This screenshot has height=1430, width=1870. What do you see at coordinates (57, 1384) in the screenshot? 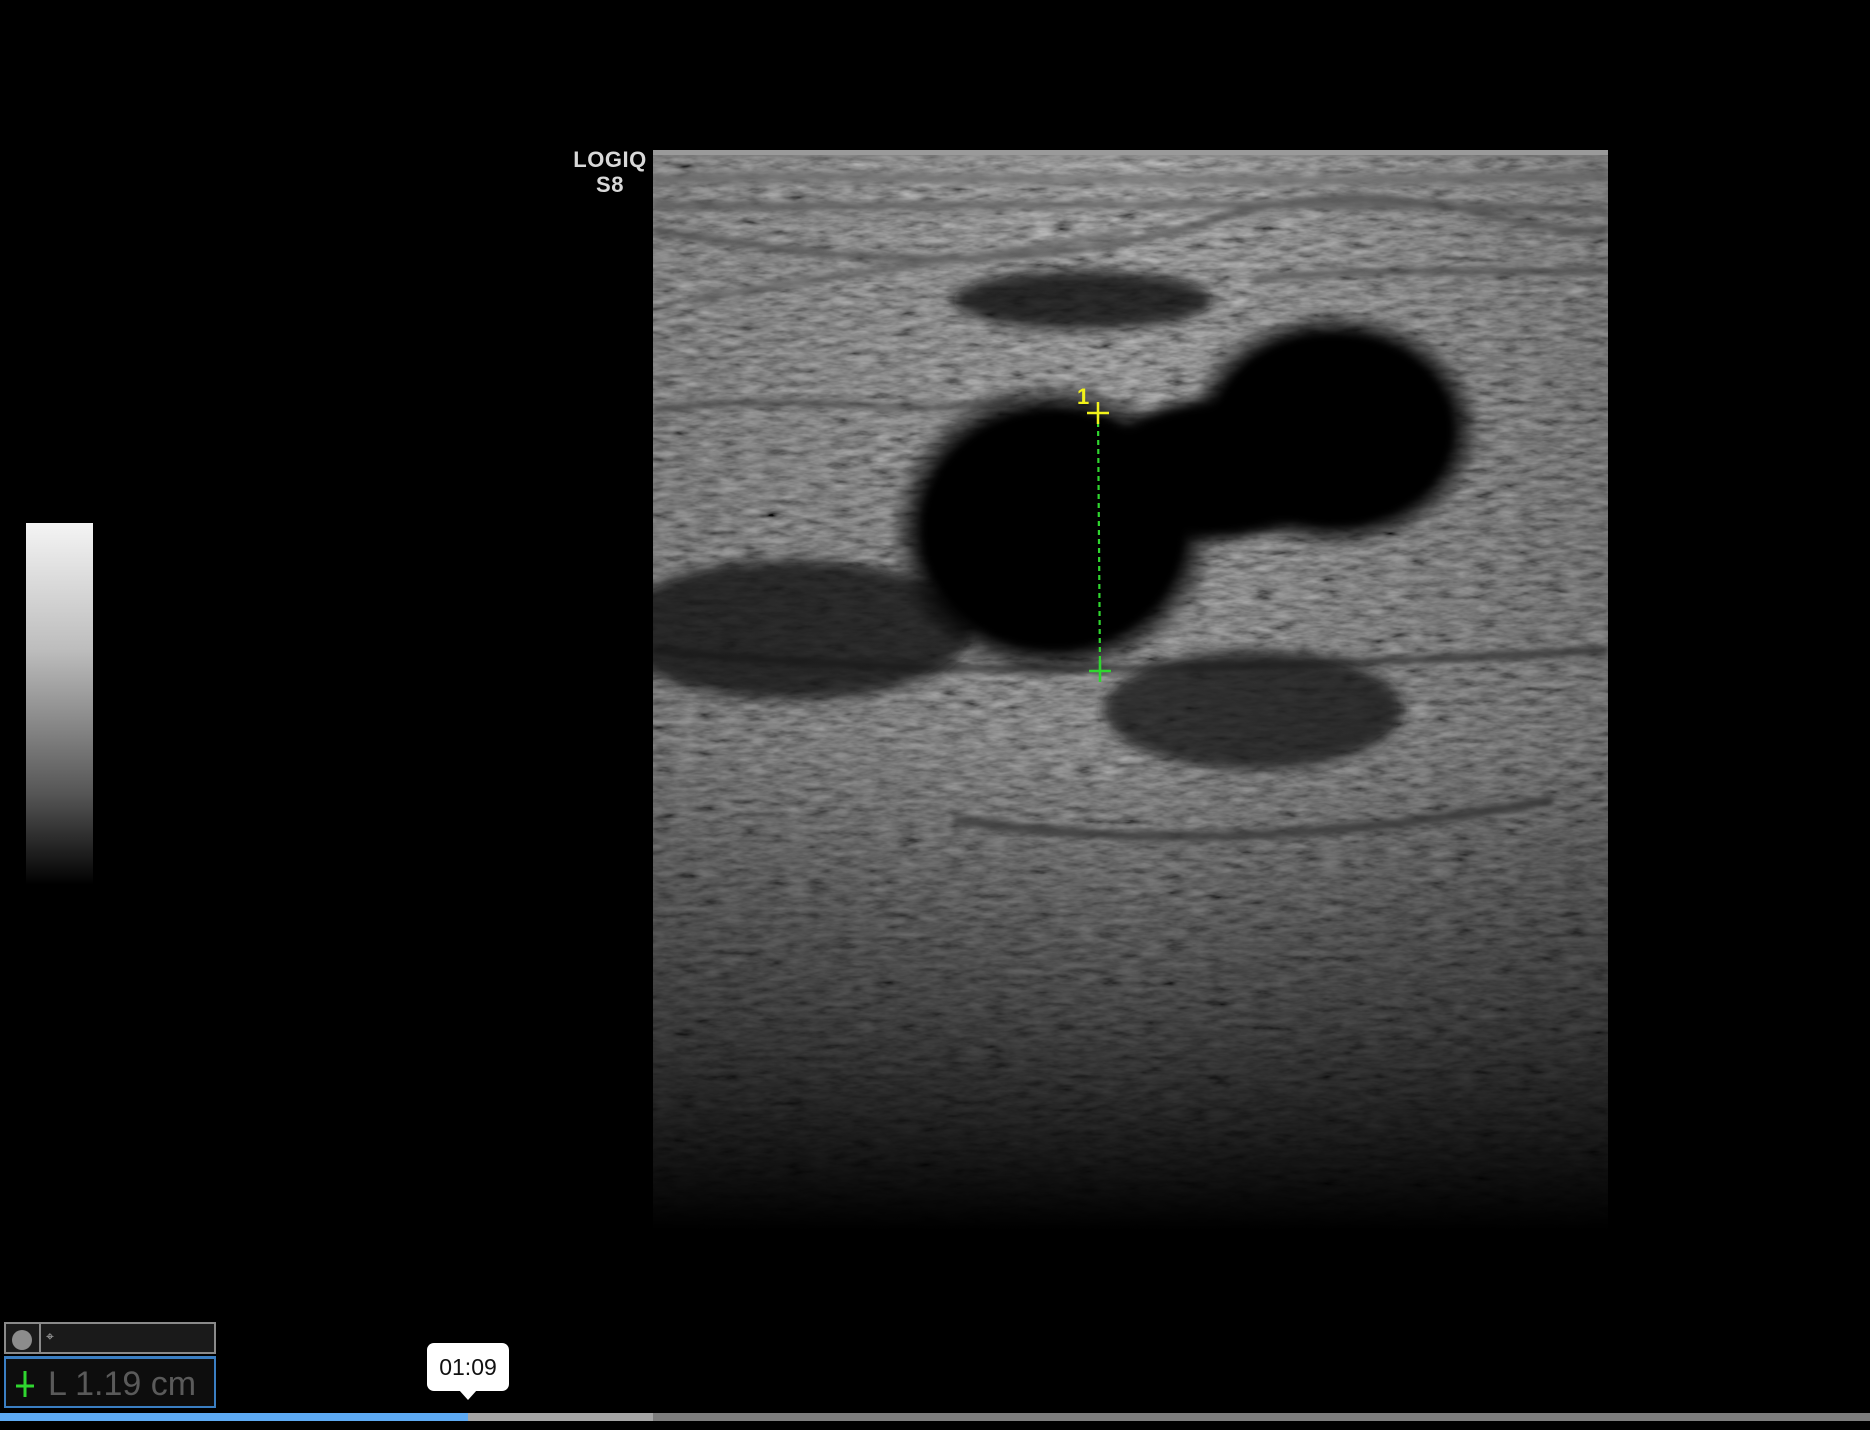
I see `measurement-label: L` at bounding box center [57, 1384].